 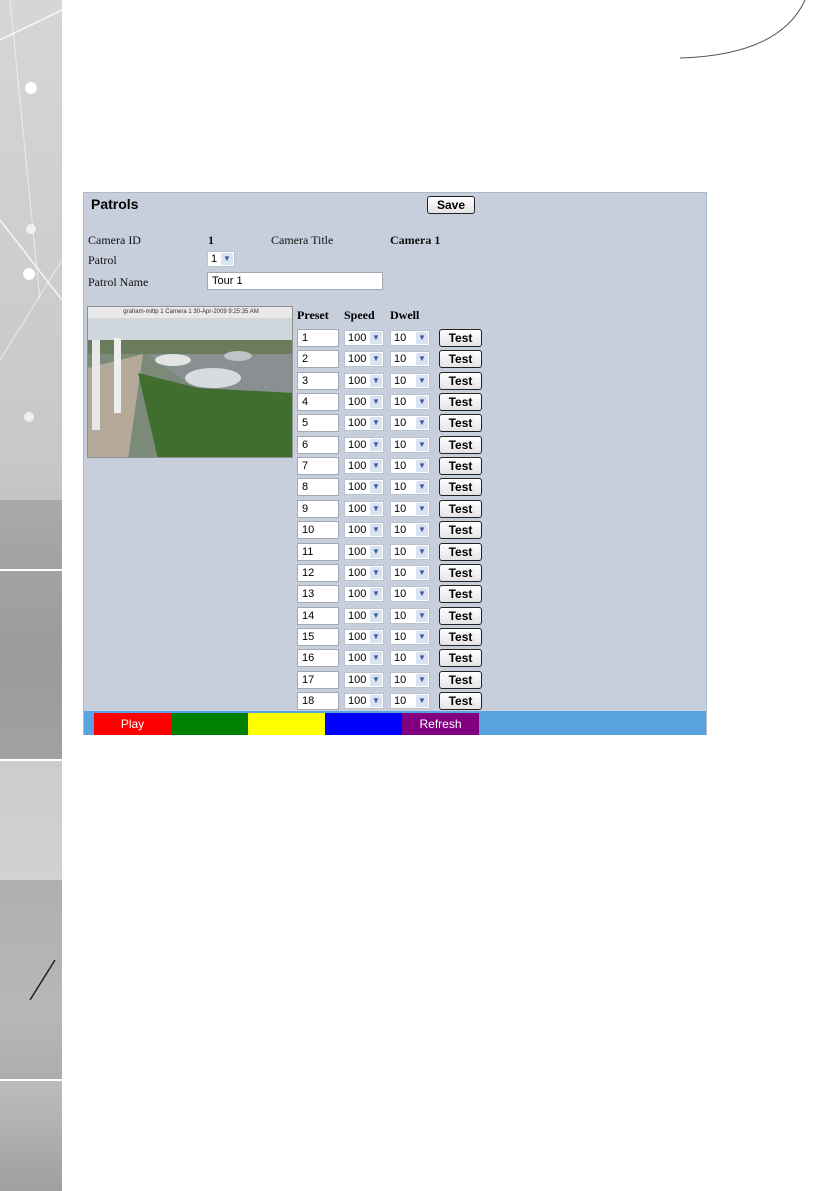 I want to click on patrol-select: 1 ▼, so click(x=221, y=259).